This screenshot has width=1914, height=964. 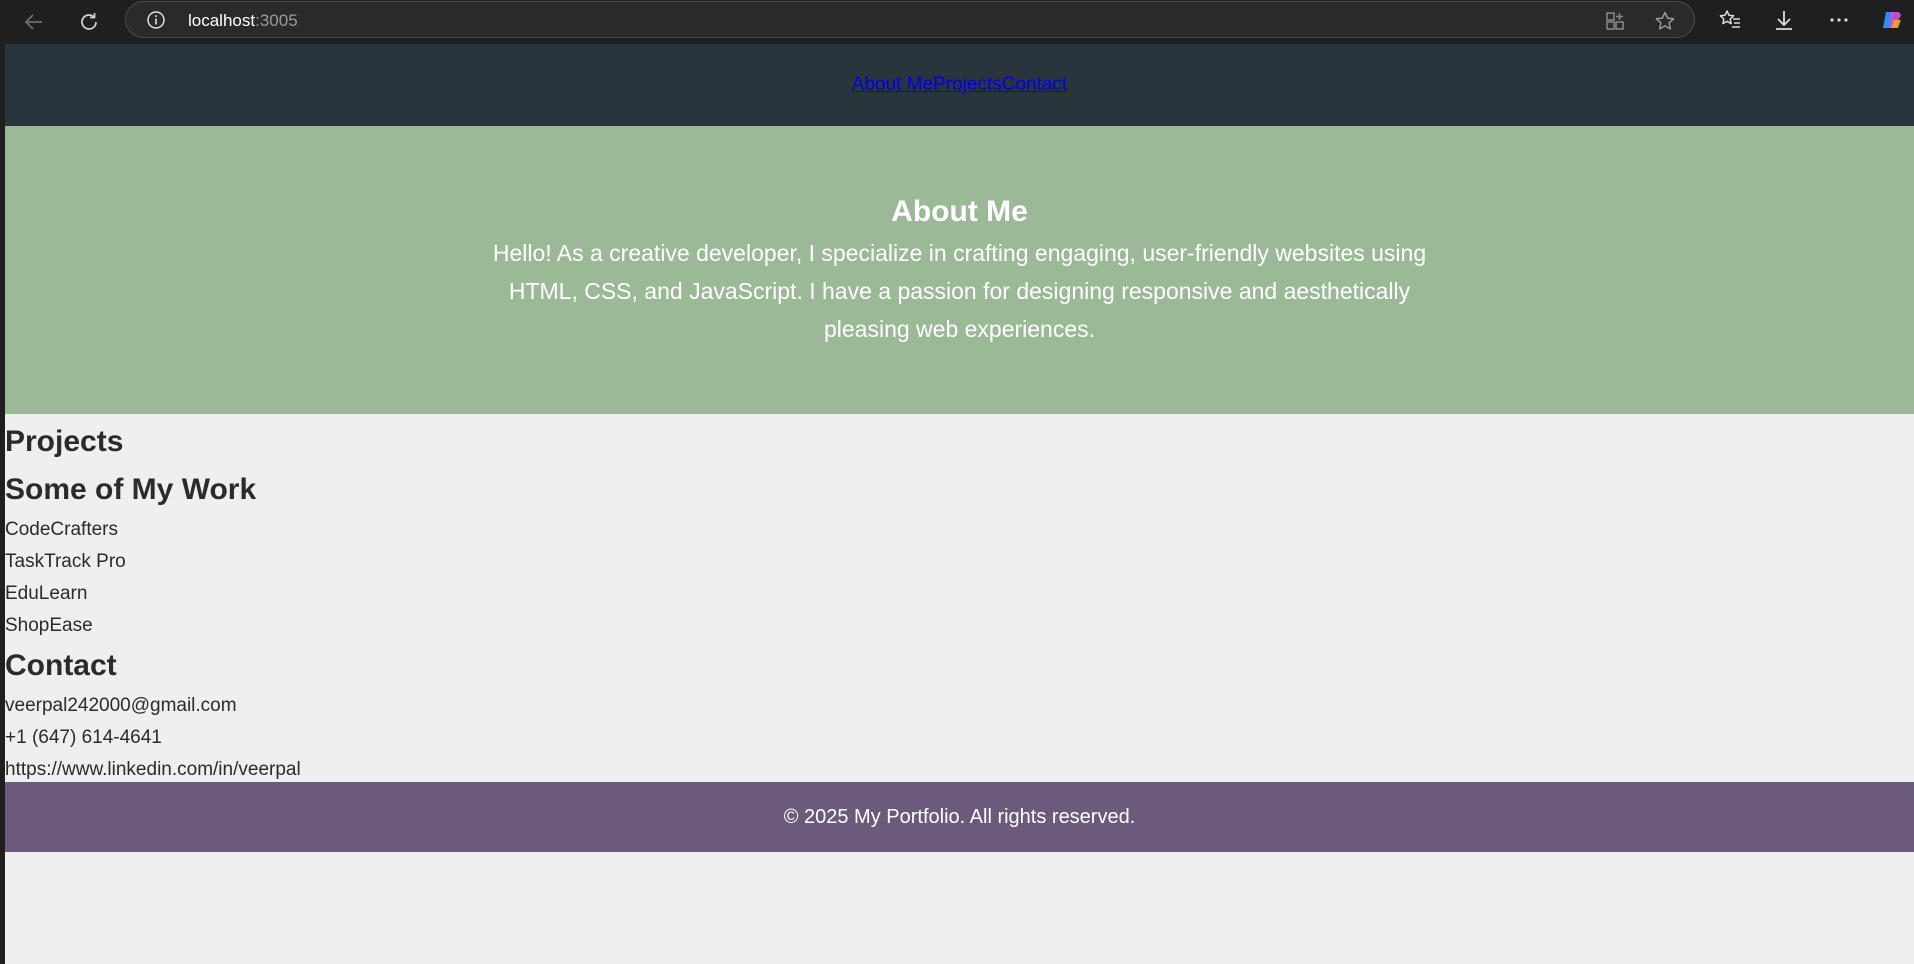 I want to click on contact-title: Contact, so click(x=61, y=665).